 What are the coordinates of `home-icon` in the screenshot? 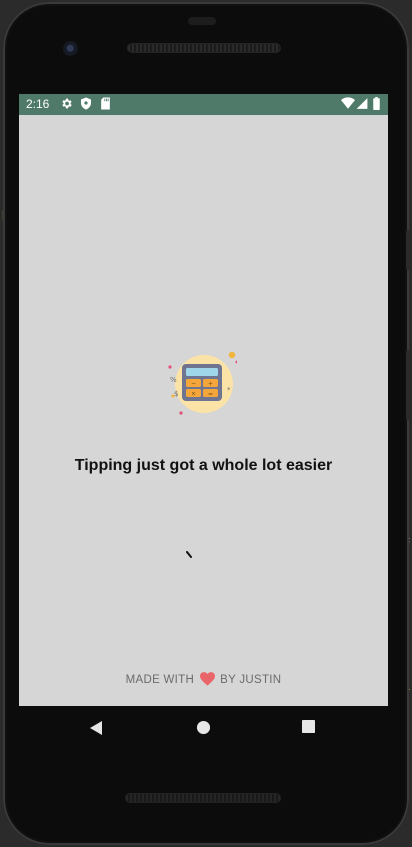 It's located at (203, 727).